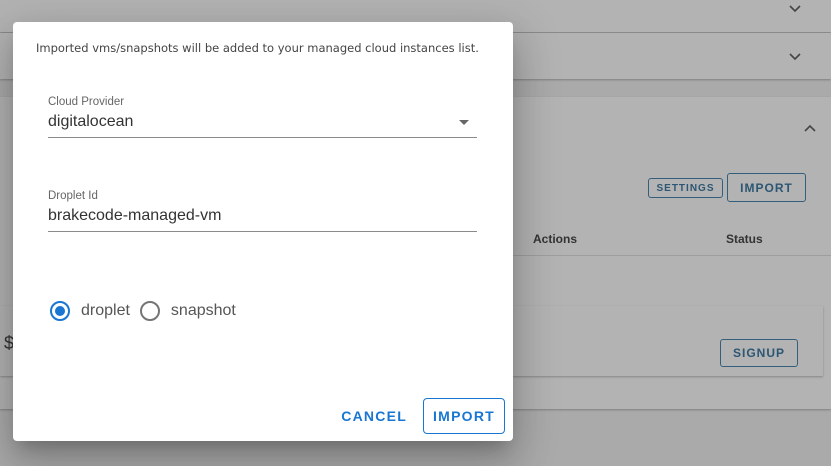 The image size is (831, 466). I want to click on radio-checked-icon, so click(60, 311).